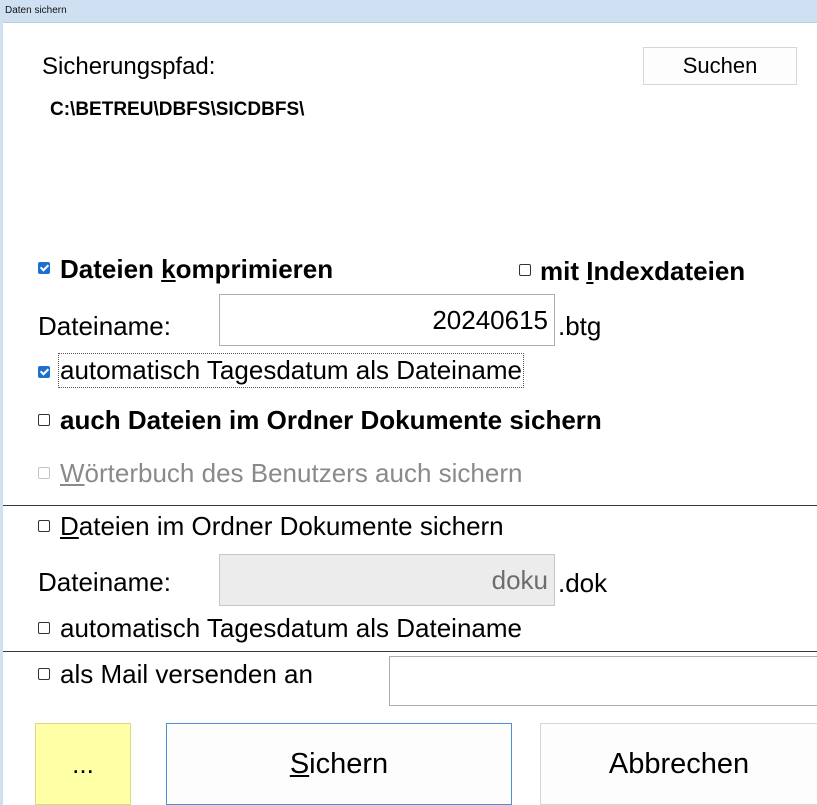 Image resolution: width=817 pixels, height=805 pixels. What do you see at coordinates (583, 583) in the screenshot?
I see `documents-extension: .dok` at bounding box center [583, 583].